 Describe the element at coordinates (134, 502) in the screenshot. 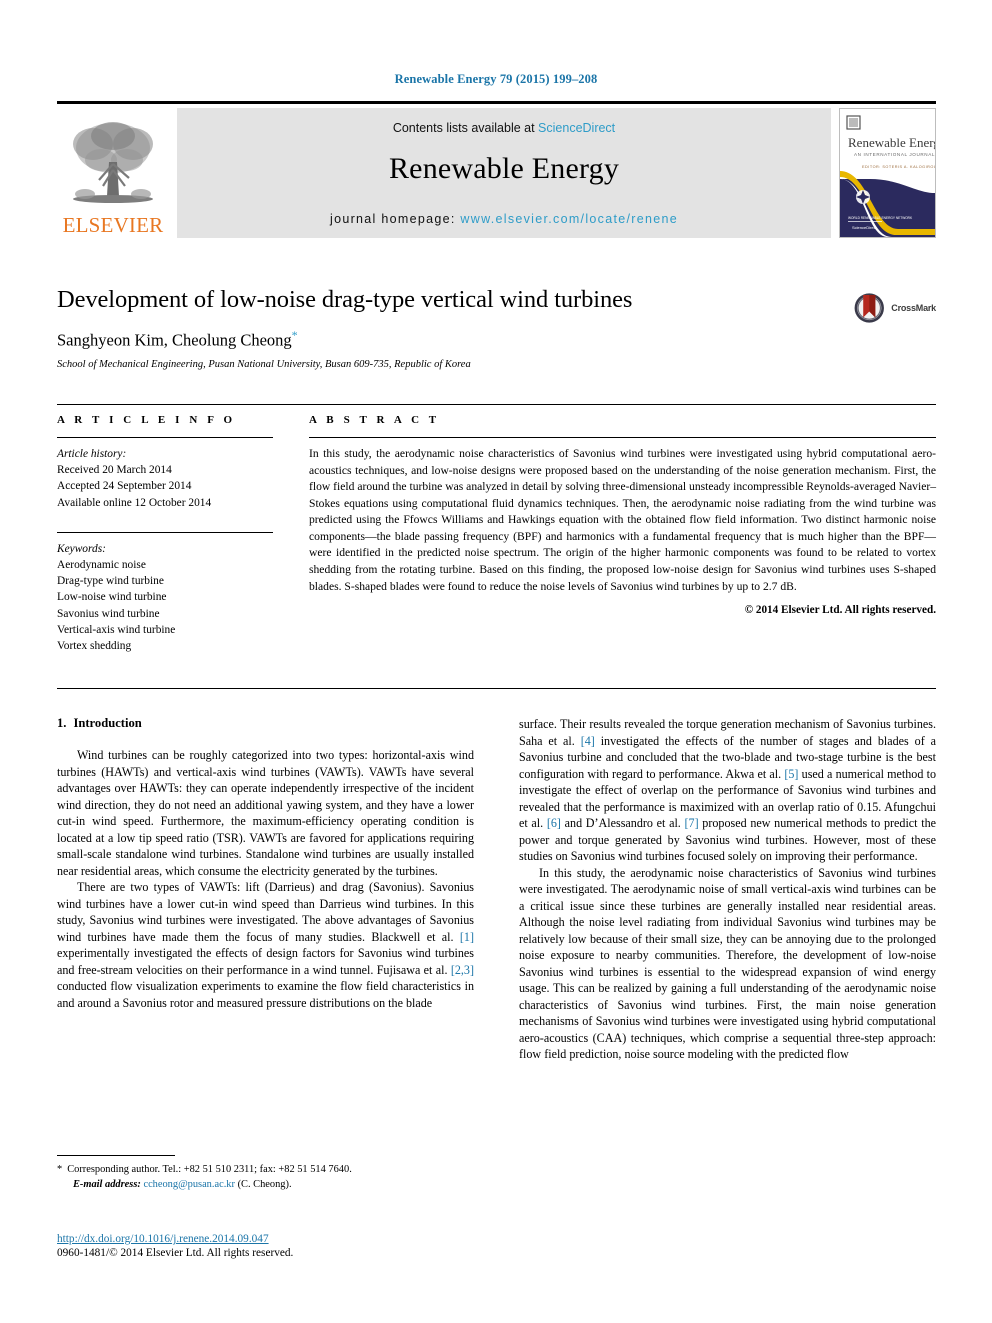

I see `history-item: Available online 12 October 2014` at that location.